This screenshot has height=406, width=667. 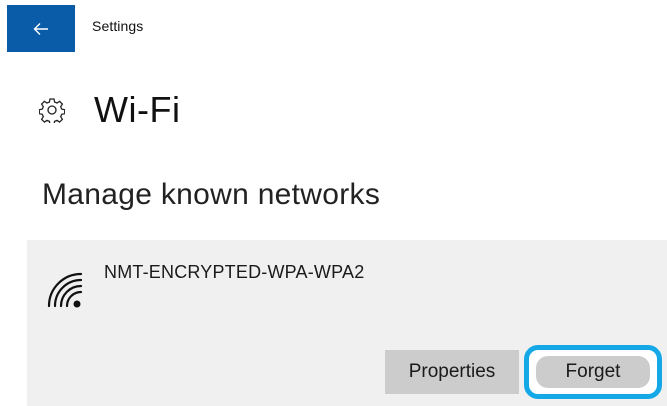 I want to click on page-header: Wi-Fi, so click(x=109, y=110).